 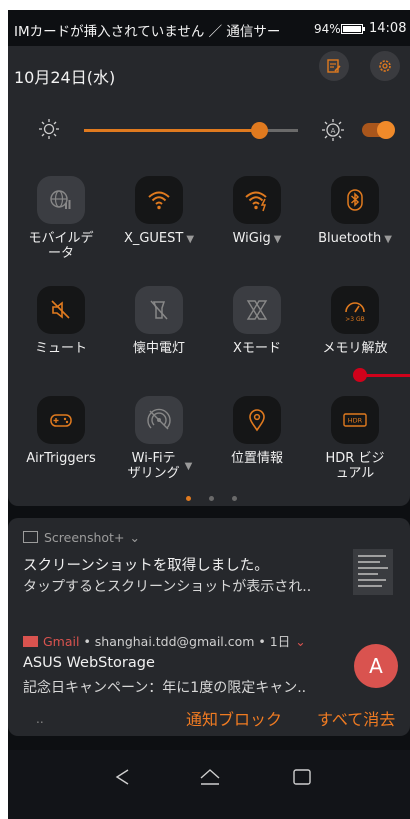 I want to click on mute-icon, so click(x=60, y=309).